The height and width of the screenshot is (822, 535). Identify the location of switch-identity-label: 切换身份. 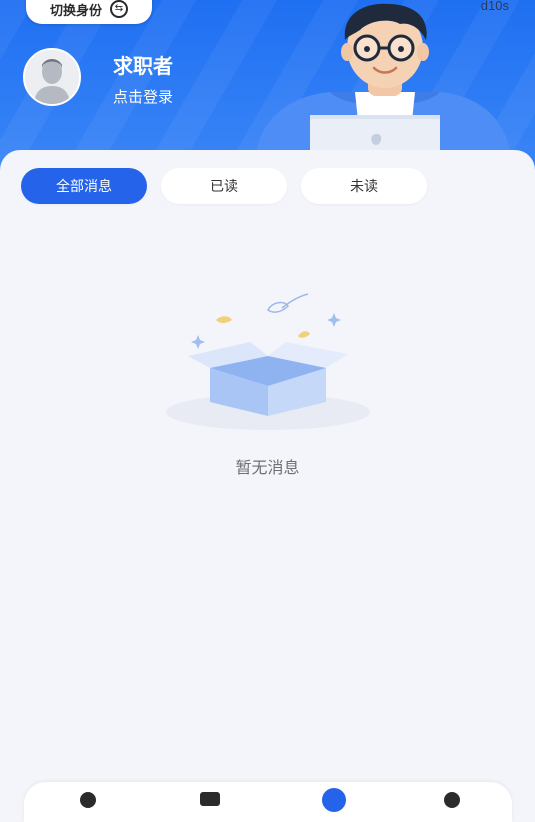
(75, 11).